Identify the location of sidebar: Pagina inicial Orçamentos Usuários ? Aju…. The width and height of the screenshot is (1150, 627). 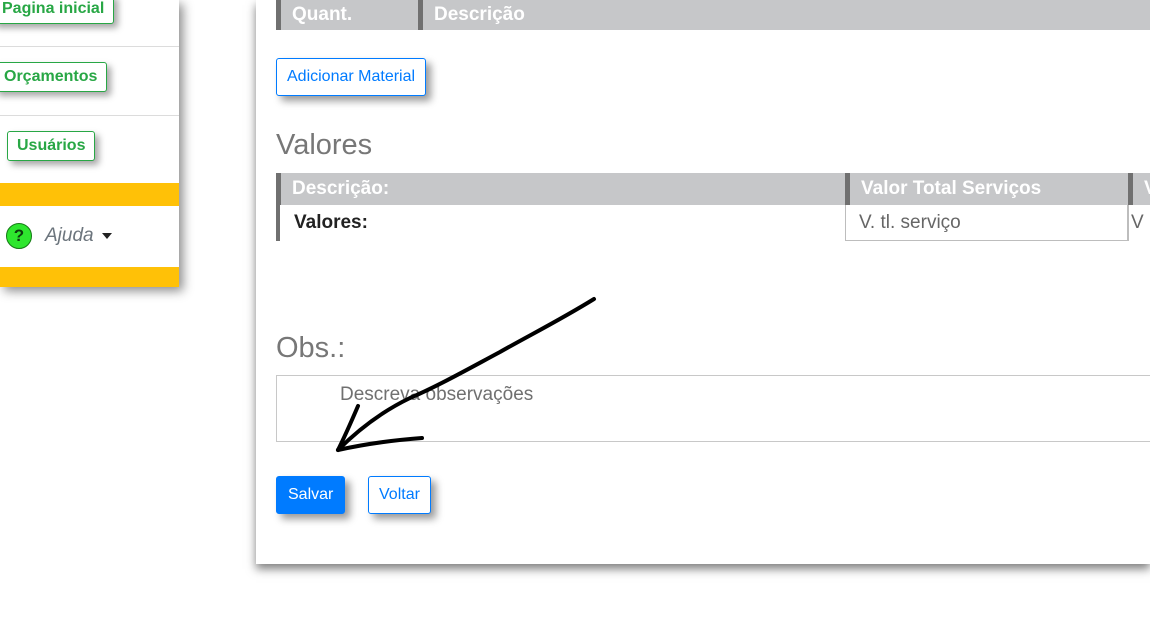
(89, 143).